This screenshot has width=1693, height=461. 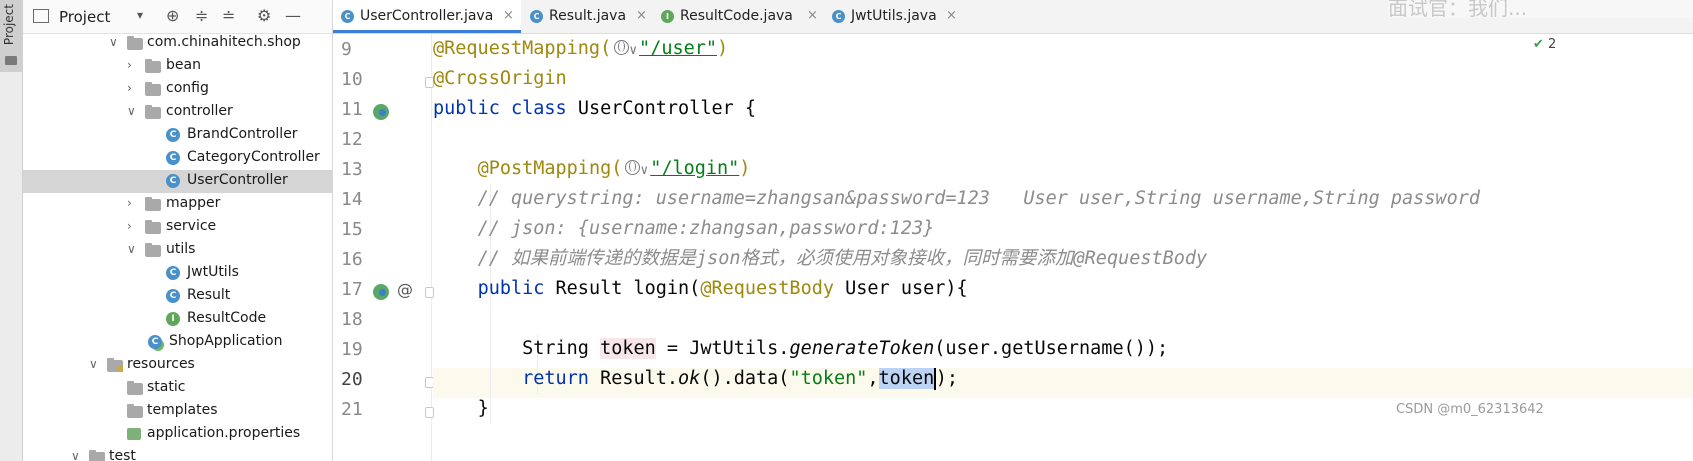 I want to click on line-number: 9, so click(x=346, y=49).